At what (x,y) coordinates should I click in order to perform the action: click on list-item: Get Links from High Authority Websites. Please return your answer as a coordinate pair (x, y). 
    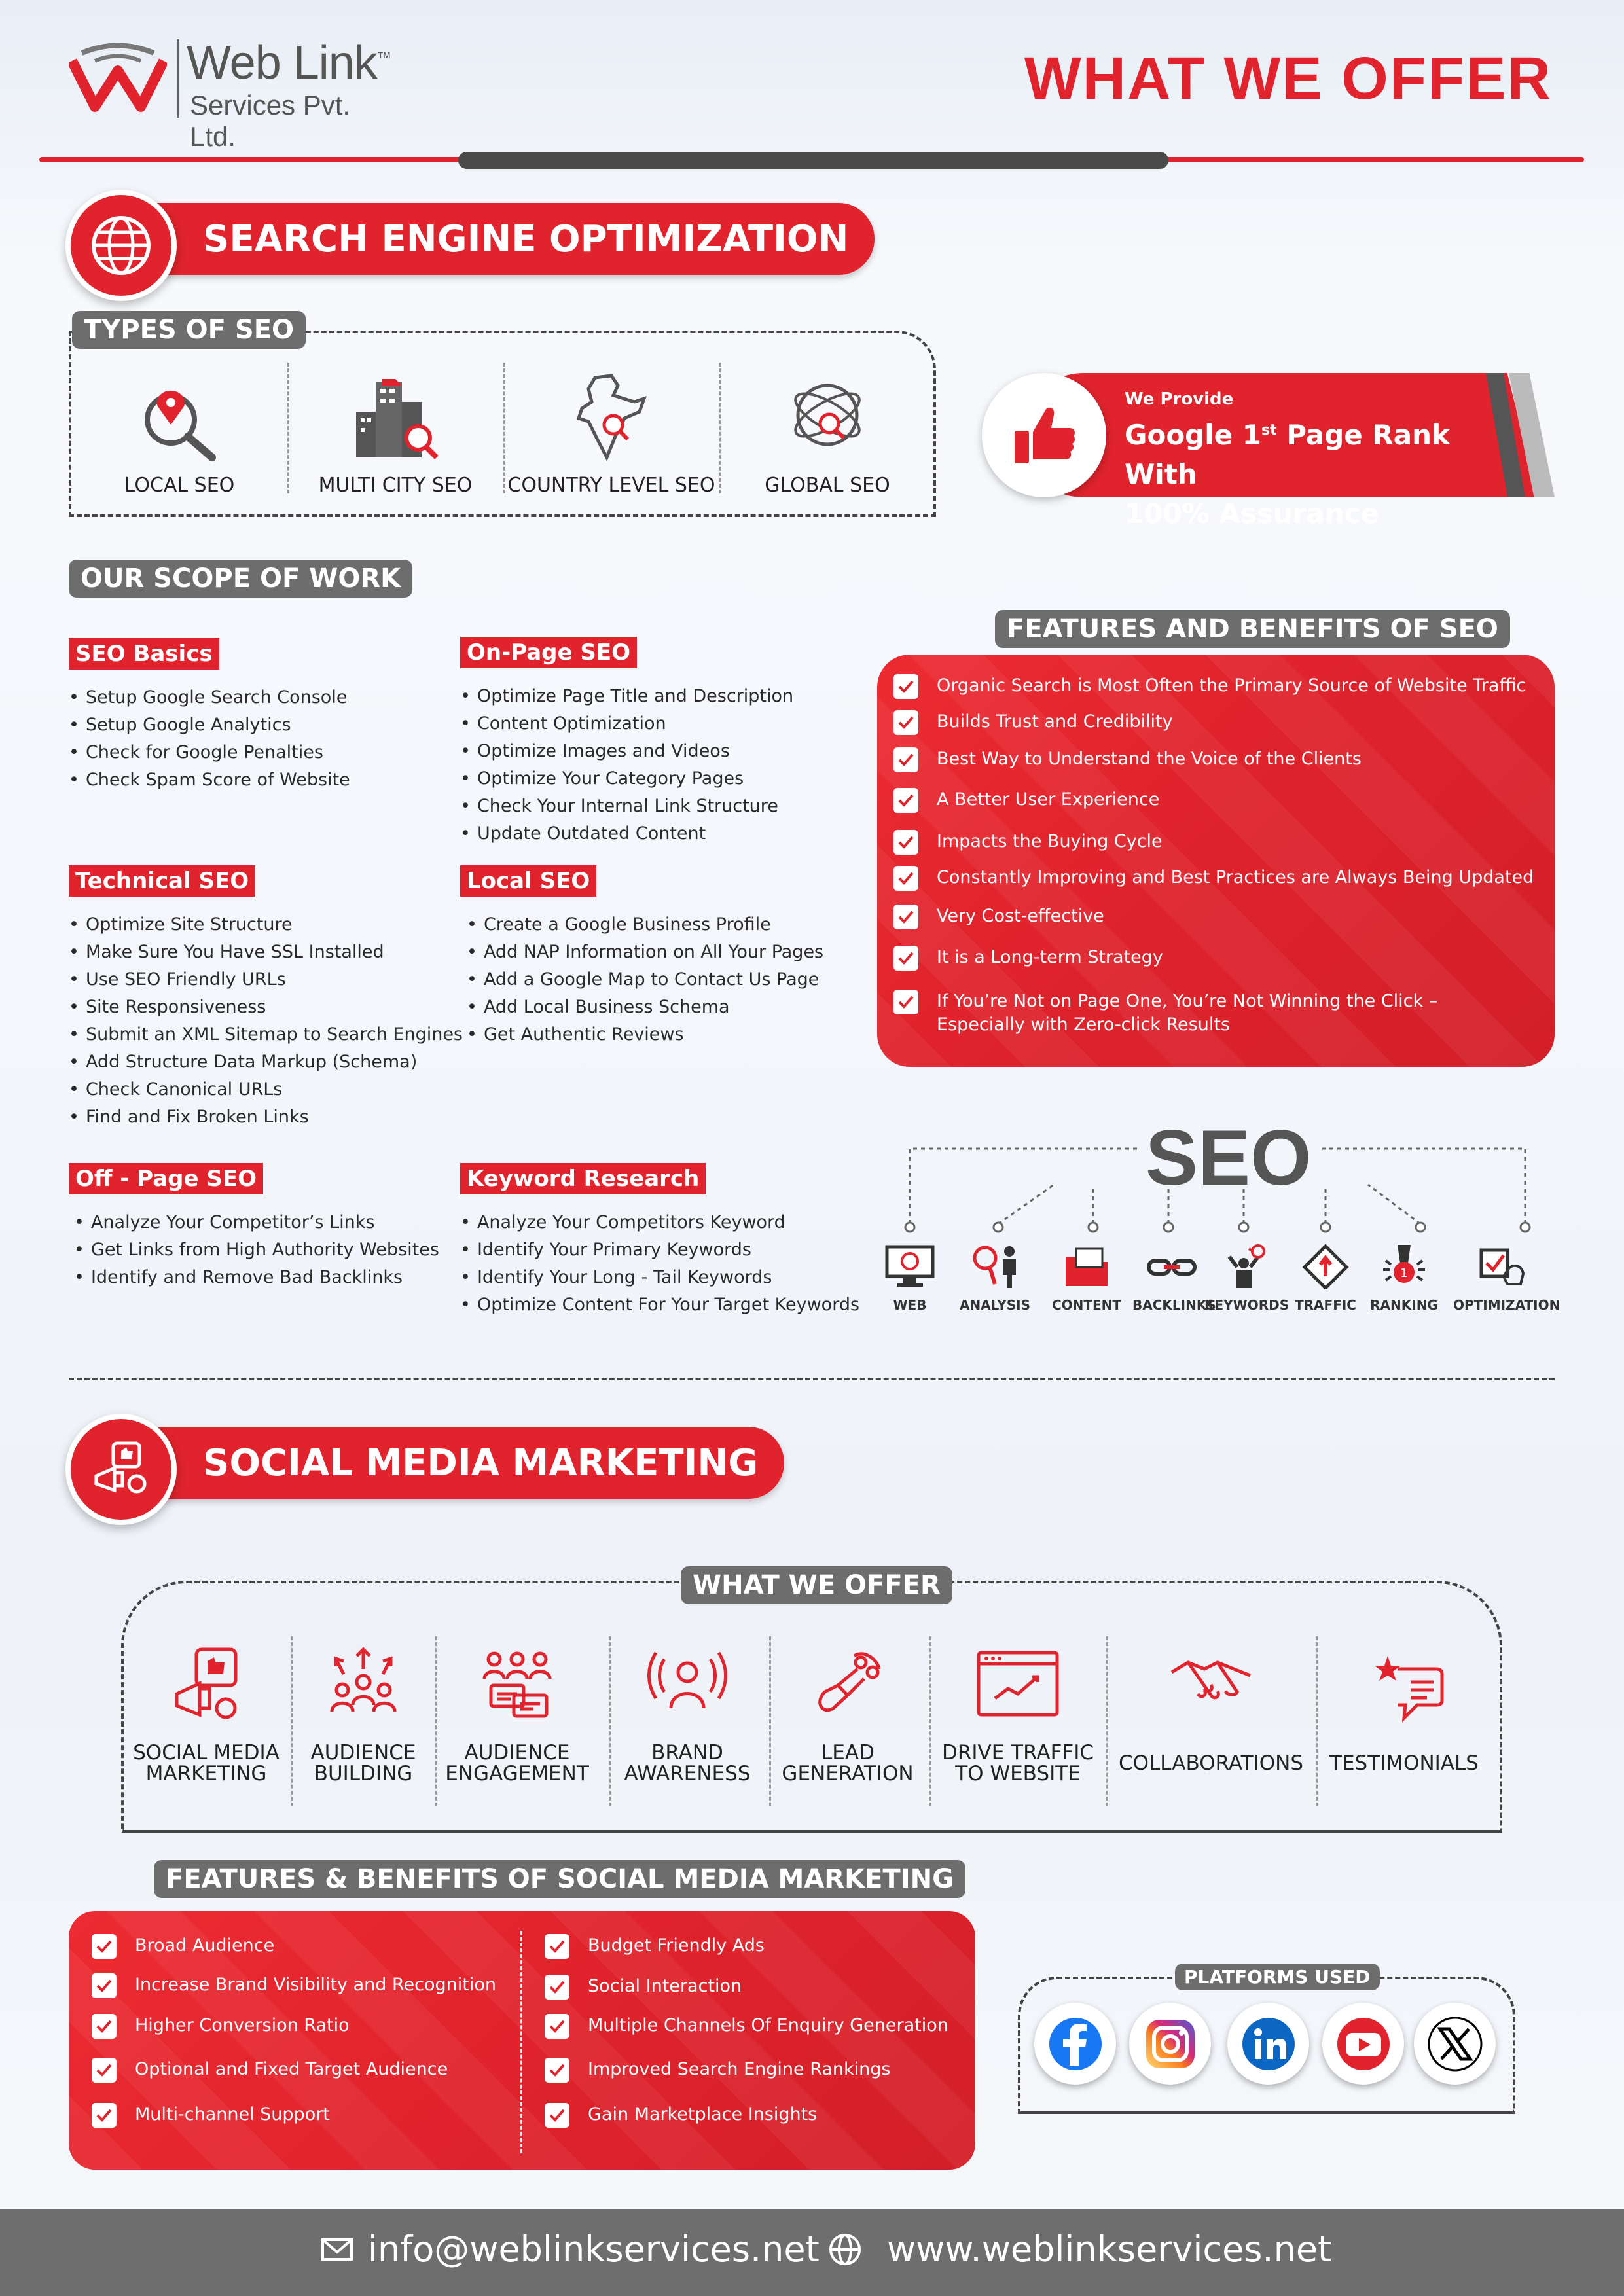
    Looking at the image, I should click on (256, 1250).